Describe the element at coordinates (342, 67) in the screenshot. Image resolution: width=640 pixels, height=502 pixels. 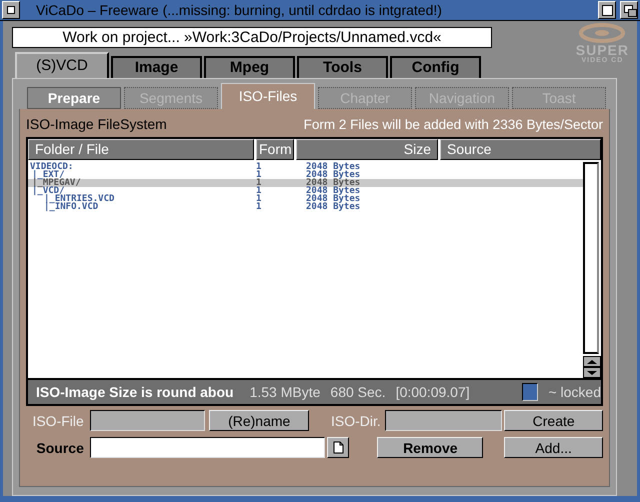
I see `tab: Tools` at that location.